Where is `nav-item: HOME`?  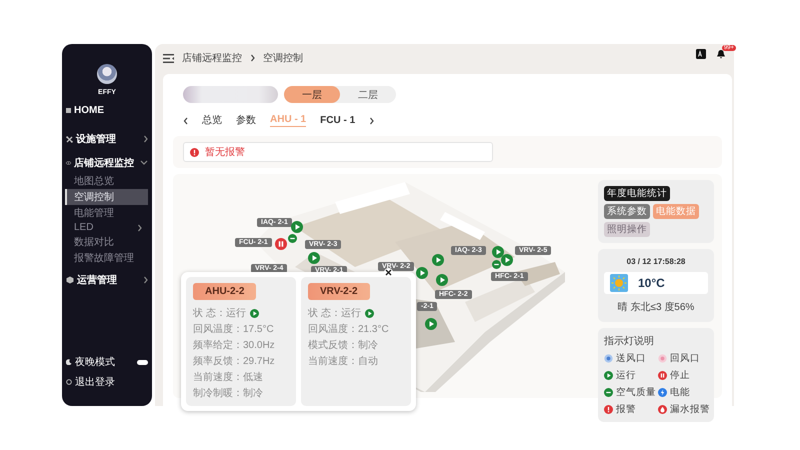 nav-item: HOME is located at coordinates (107, 110).